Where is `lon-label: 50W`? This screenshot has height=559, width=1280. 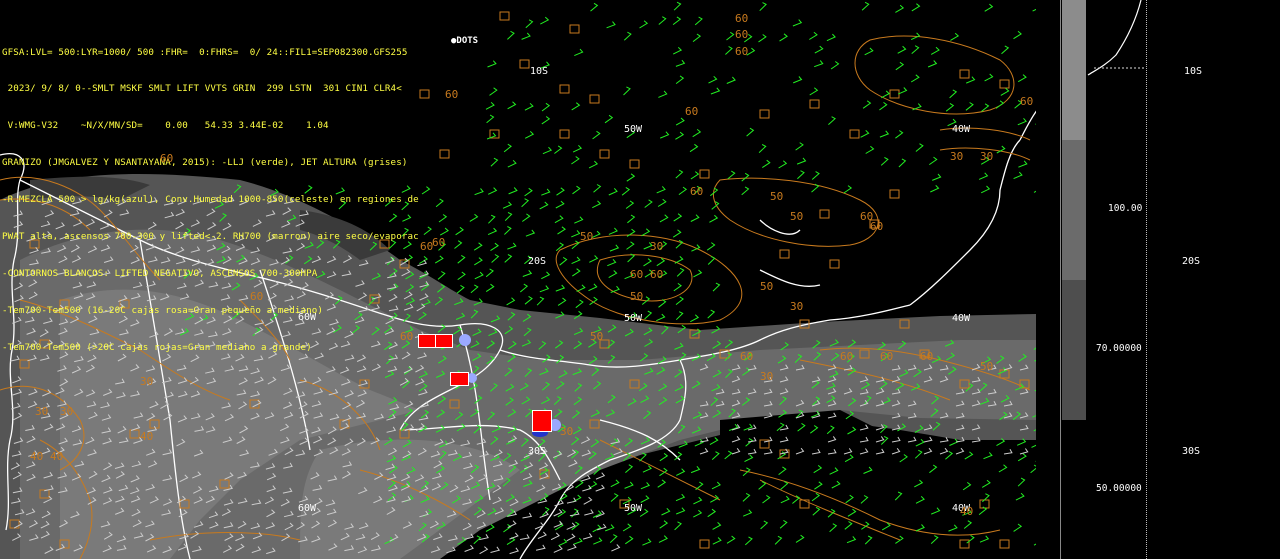 lon-label: 50W is located at coordinates (633, 129).